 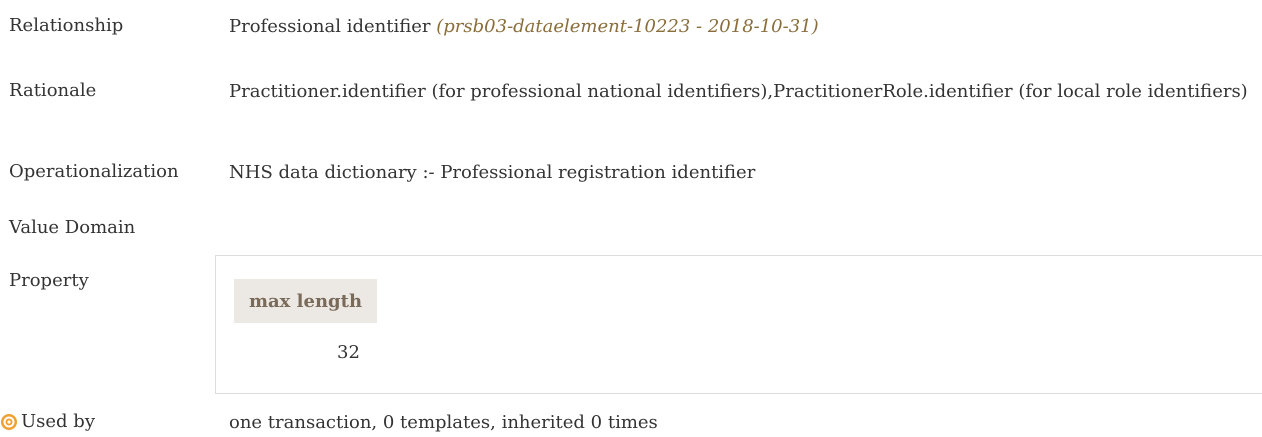 What do you see at coordinates (72, 227) in the screenshot?
I see `value-domain-label: Value Domain` at bounding box center [72, 227].